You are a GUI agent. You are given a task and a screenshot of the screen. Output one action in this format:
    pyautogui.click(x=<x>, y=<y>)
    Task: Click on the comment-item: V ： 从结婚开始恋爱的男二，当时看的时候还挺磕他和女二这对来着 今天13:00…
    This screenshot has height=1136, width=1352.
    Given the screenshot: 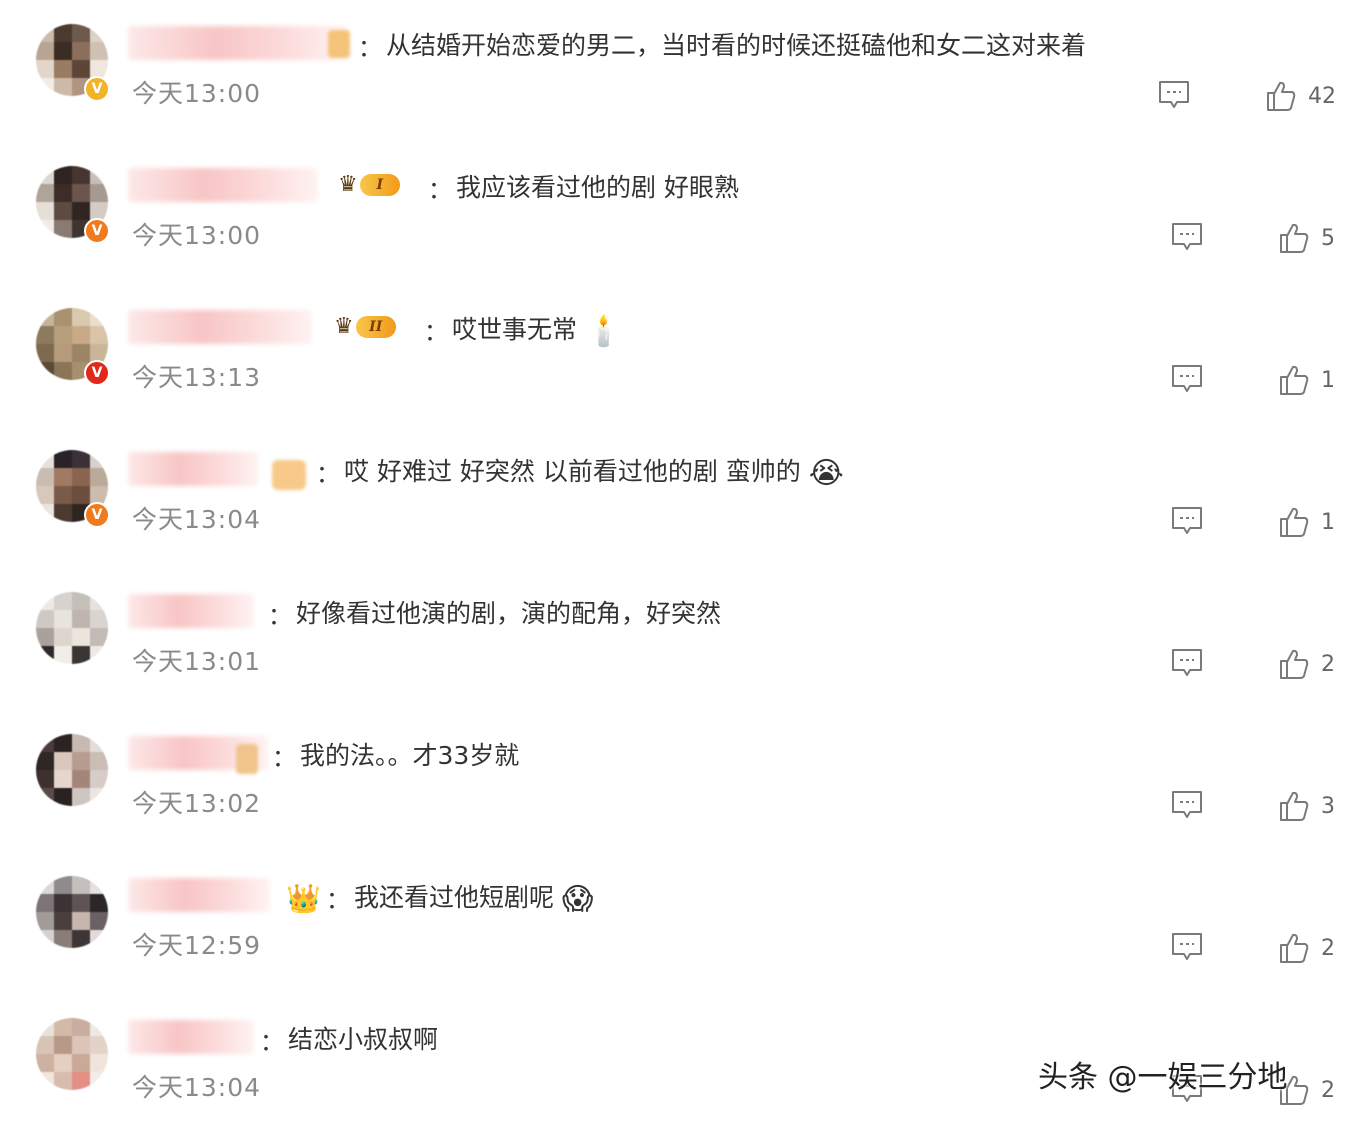 What is the action you would take?
    pyautogui.click(x=676, y=71)
    